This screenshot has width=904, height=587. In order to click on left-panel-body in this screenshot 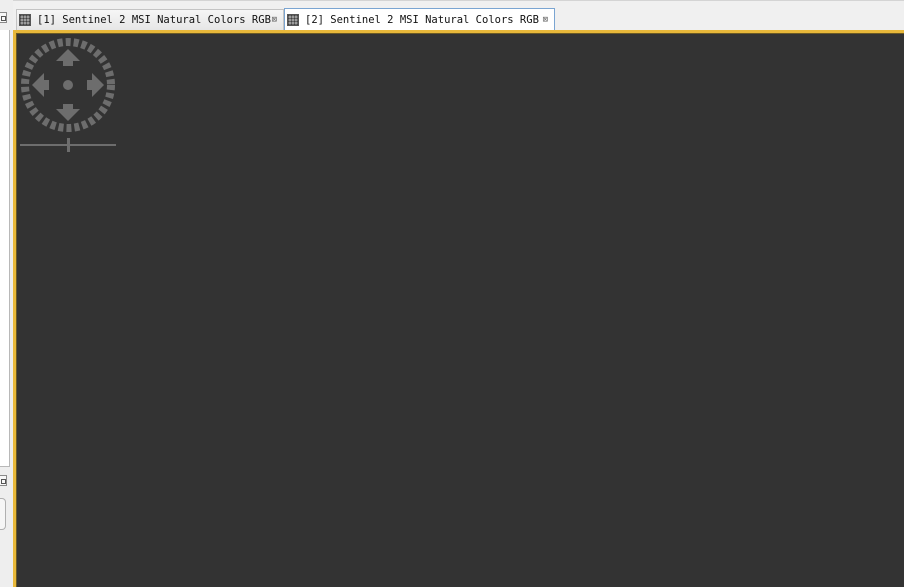, I will do `click(5, 248)`.